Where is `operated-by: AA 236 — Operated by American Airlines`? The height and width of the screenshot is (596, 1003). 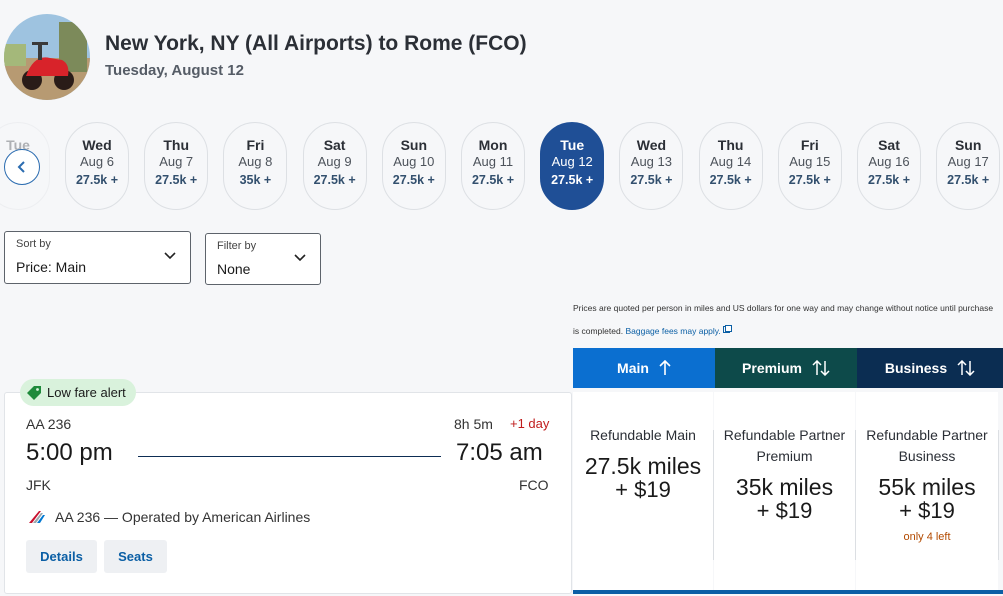 operated-by: AA 236 — Operated by American Airlines is located at coordinates (168, 517).